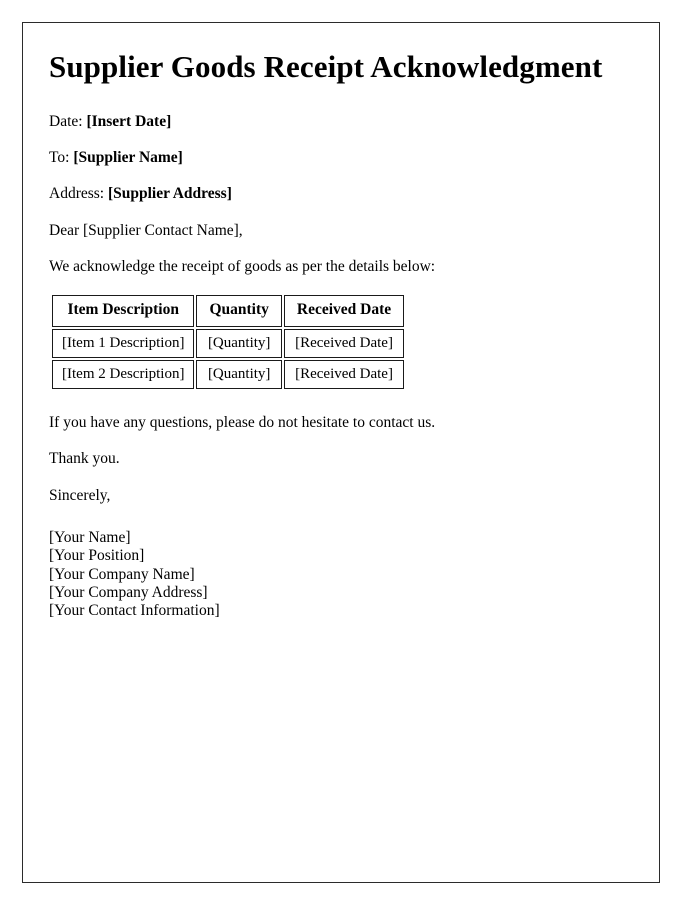 Image resolution: width=700 pixels, height=900 pixels. Describe the element at coordinates (128, 593) in the screenshot. I see `signature-line-company-address: [Your Company Address]` at that location.